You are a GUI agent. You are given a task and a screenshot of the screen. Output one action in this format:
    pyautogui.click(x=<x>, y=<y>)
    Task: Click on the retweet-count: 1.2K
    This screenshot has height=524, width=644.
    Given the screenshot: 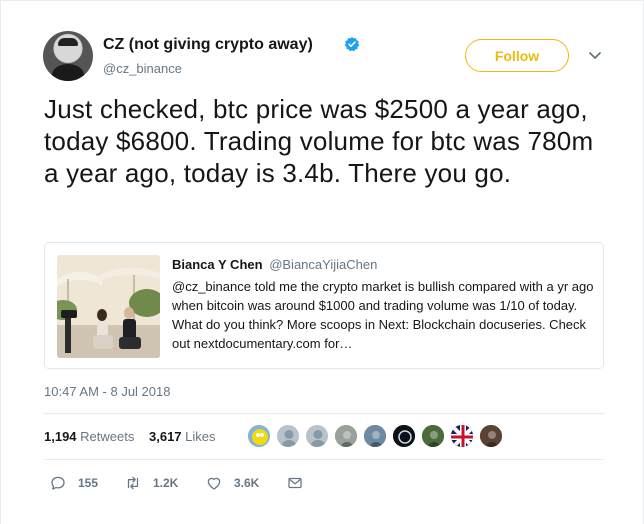 What is the action you would take?
    pyautogui.click(x=166, y=483)
    